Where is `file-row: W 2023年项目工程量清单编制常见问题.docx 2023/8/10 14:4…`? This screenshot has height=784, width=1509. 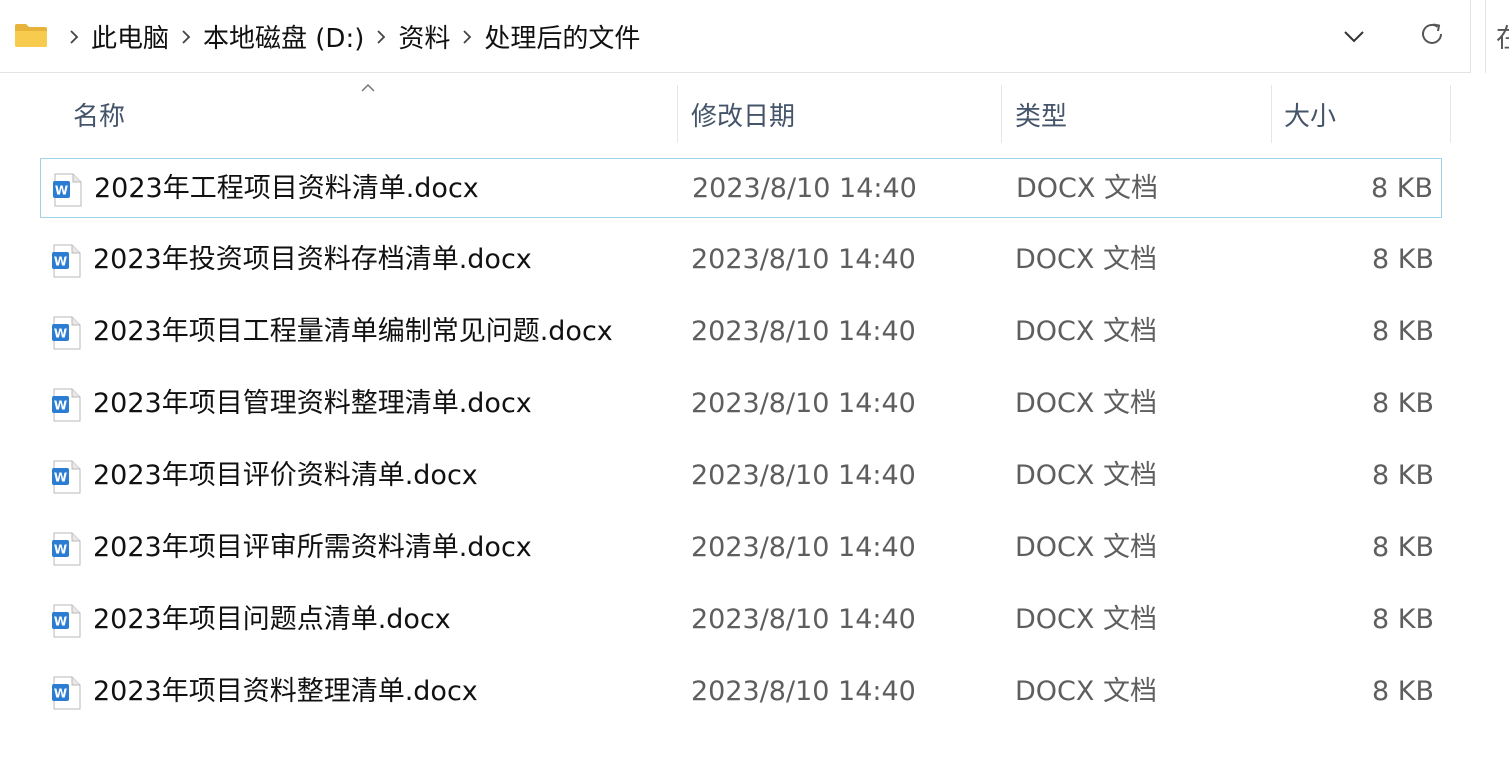 file-row: W 2023年项目工程量清单编制常见问题.docx 2023/8/10 14:4… is located at coordinates (741, 332).